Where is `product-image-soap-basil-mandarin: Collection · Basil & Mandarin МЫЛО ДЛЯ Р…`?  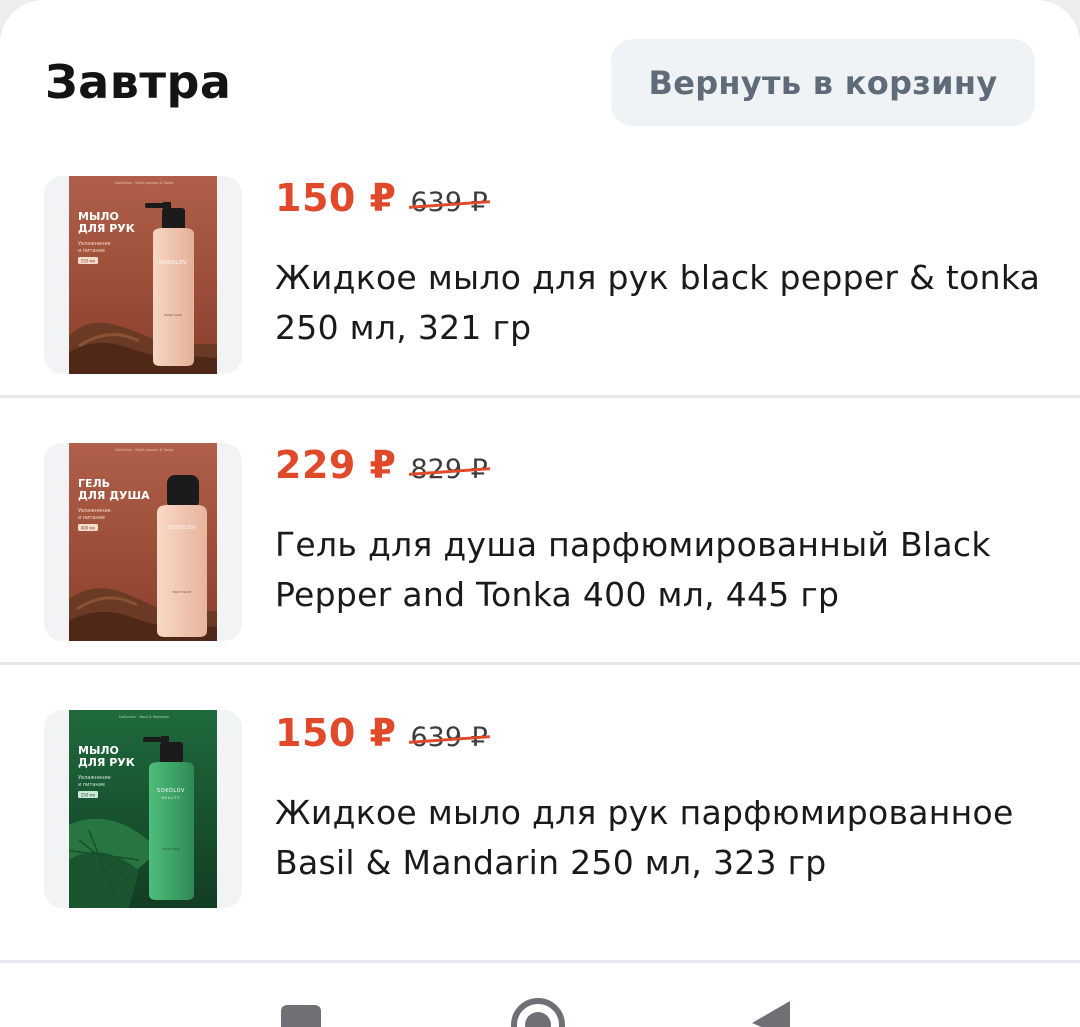
product-image-soap-basil-mandarin: Collection · Basil & Mandarin МЫЛО ДЛЯ Р… is located at coordinates (143, 809).